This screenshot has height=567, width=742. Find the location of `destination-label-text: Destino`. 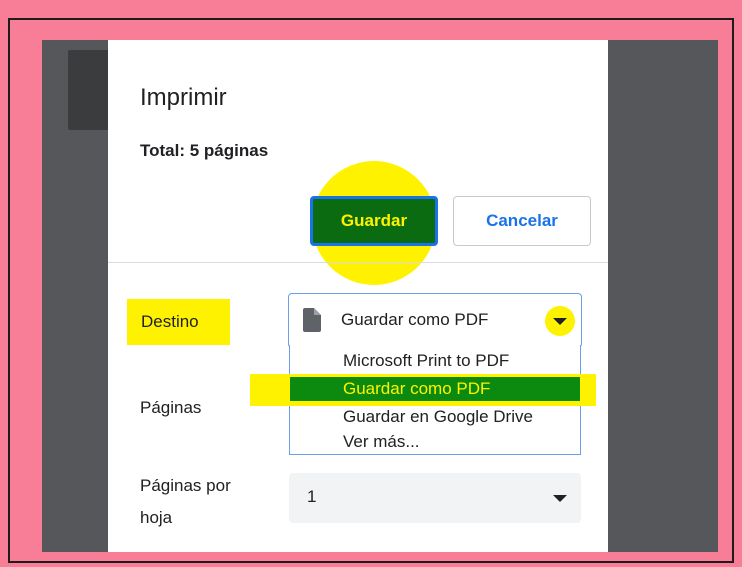

destination-label-text: Destino is located at coordinates (170, 321).